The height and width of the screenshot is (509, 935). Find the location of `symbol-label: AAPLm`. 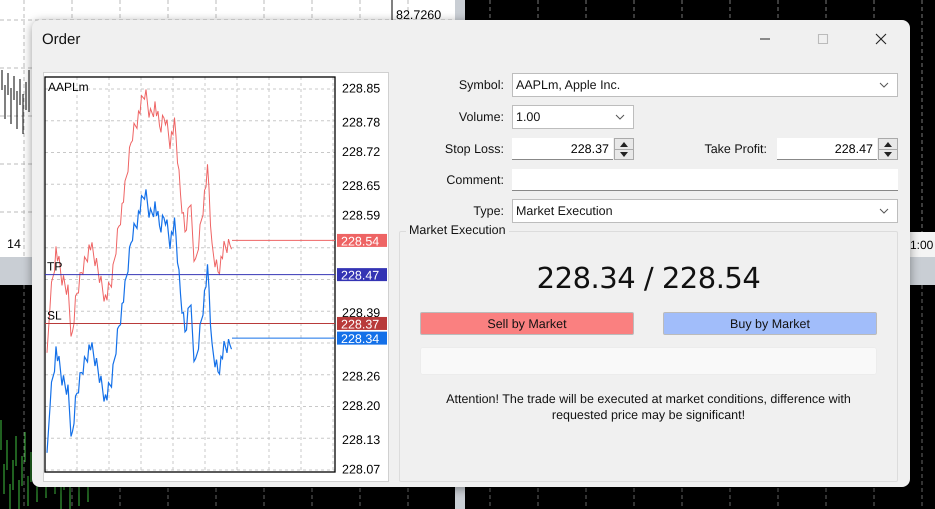

symbol-label: AAPLm is located at coordinates (68, 87).